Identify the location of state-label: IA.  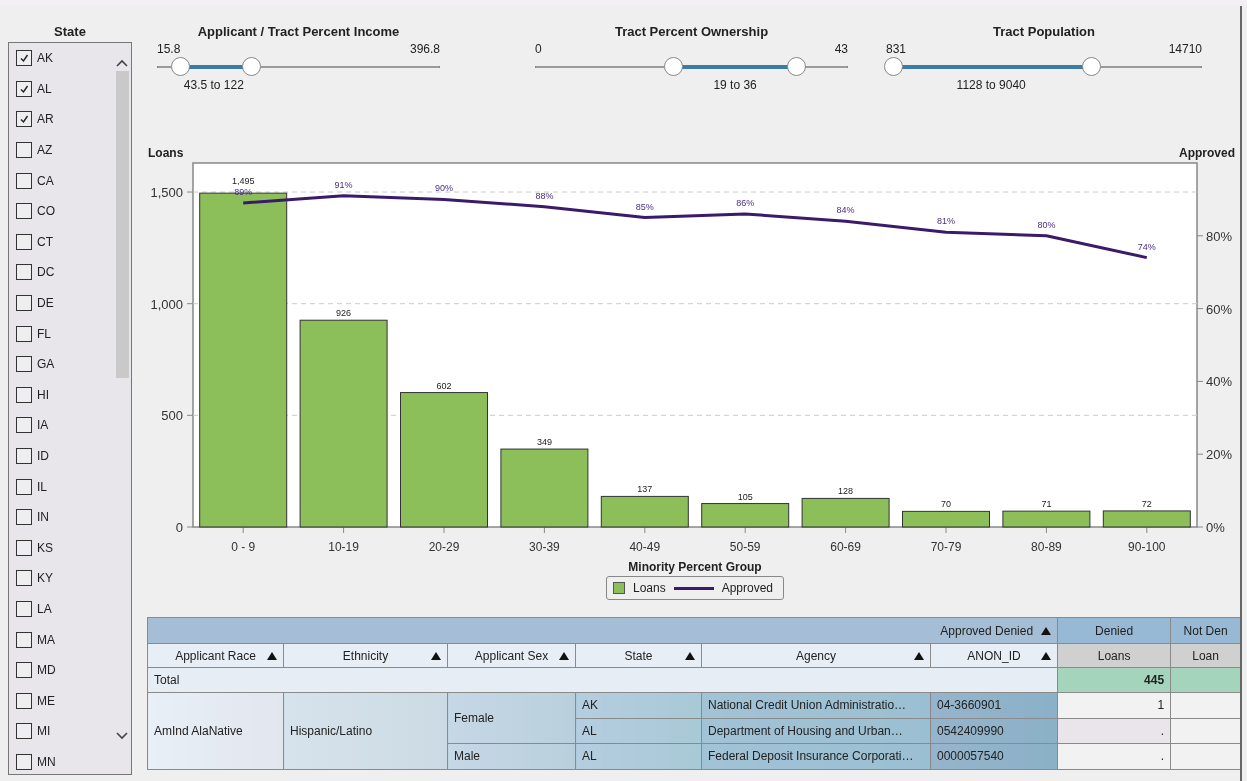
(43, 426).